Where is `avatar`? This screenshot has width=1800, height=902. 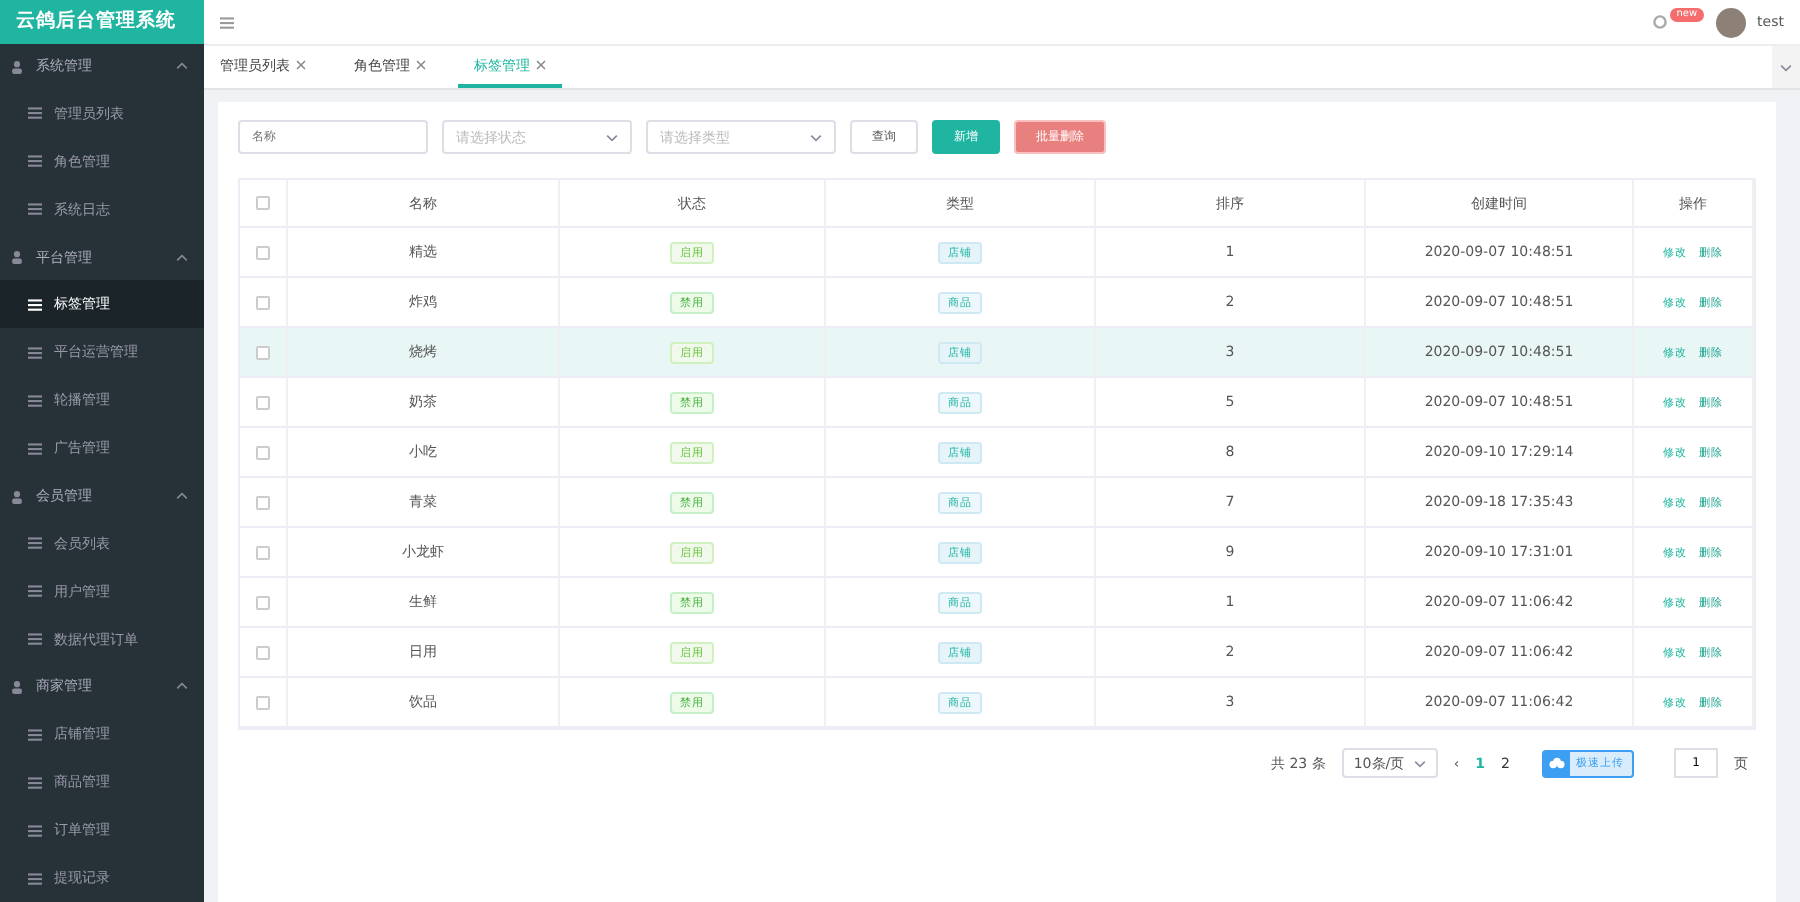
avatar is located at coordinates (1730, 22).